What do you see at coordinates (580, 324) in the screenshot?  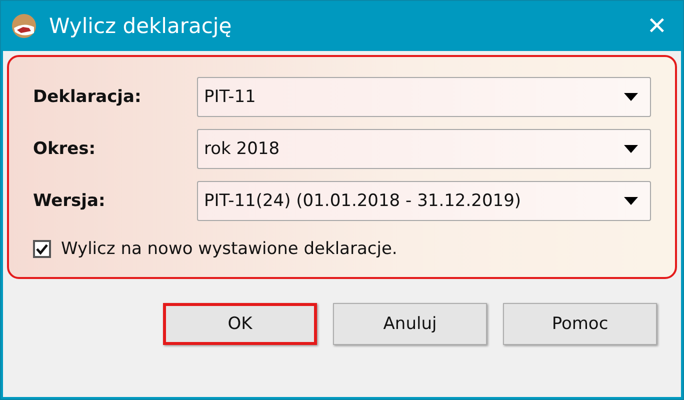 I see `dialog-button: Pomoc` at bounding box center [580, 324].